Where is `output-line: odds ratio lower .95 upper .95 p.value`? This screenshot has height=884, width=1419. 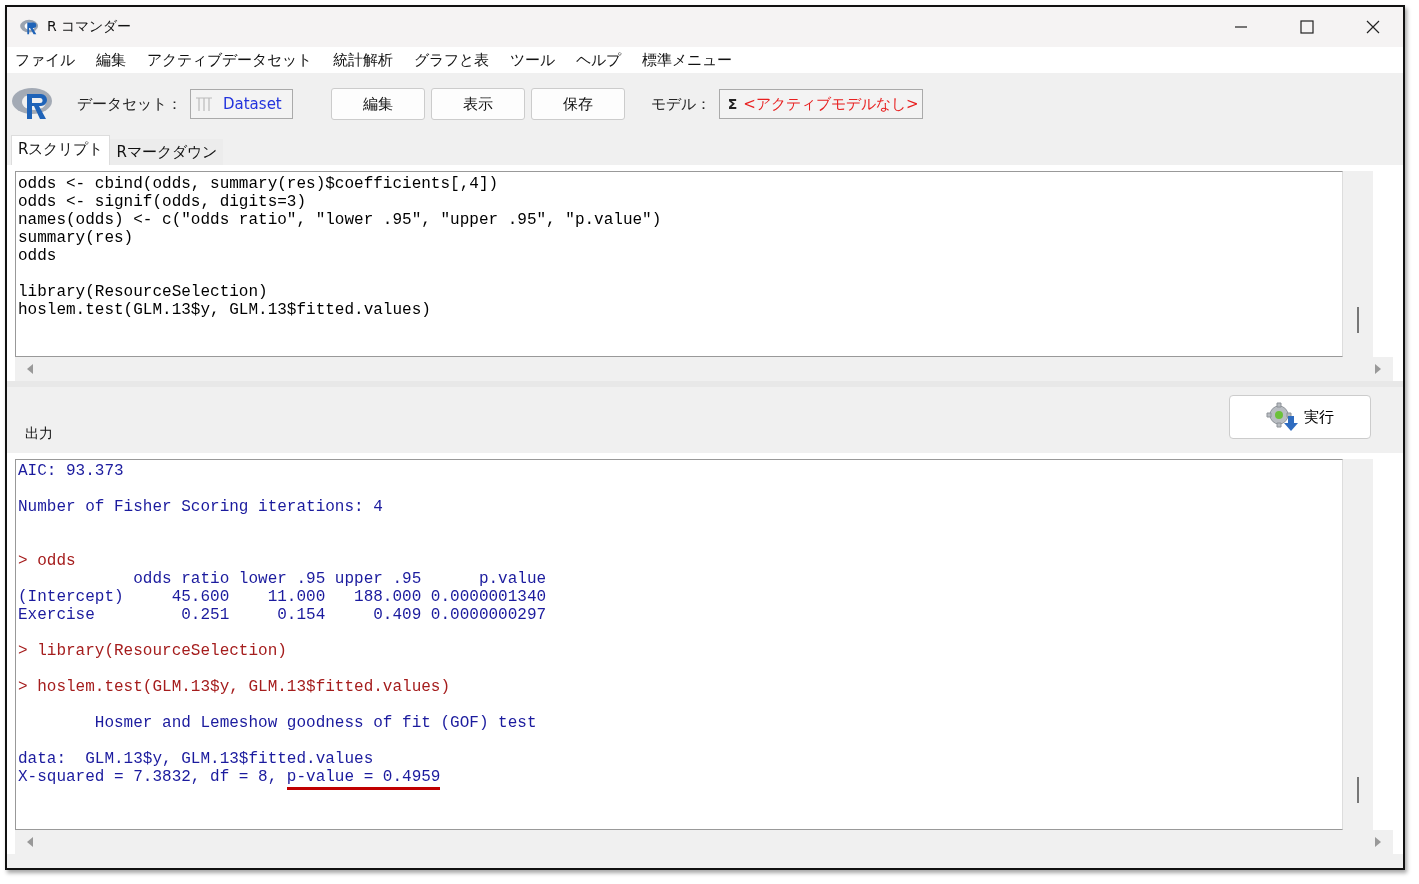
output-line: odds ratio lower .95 upper .95 p.value is located at coordinates (340, 579).